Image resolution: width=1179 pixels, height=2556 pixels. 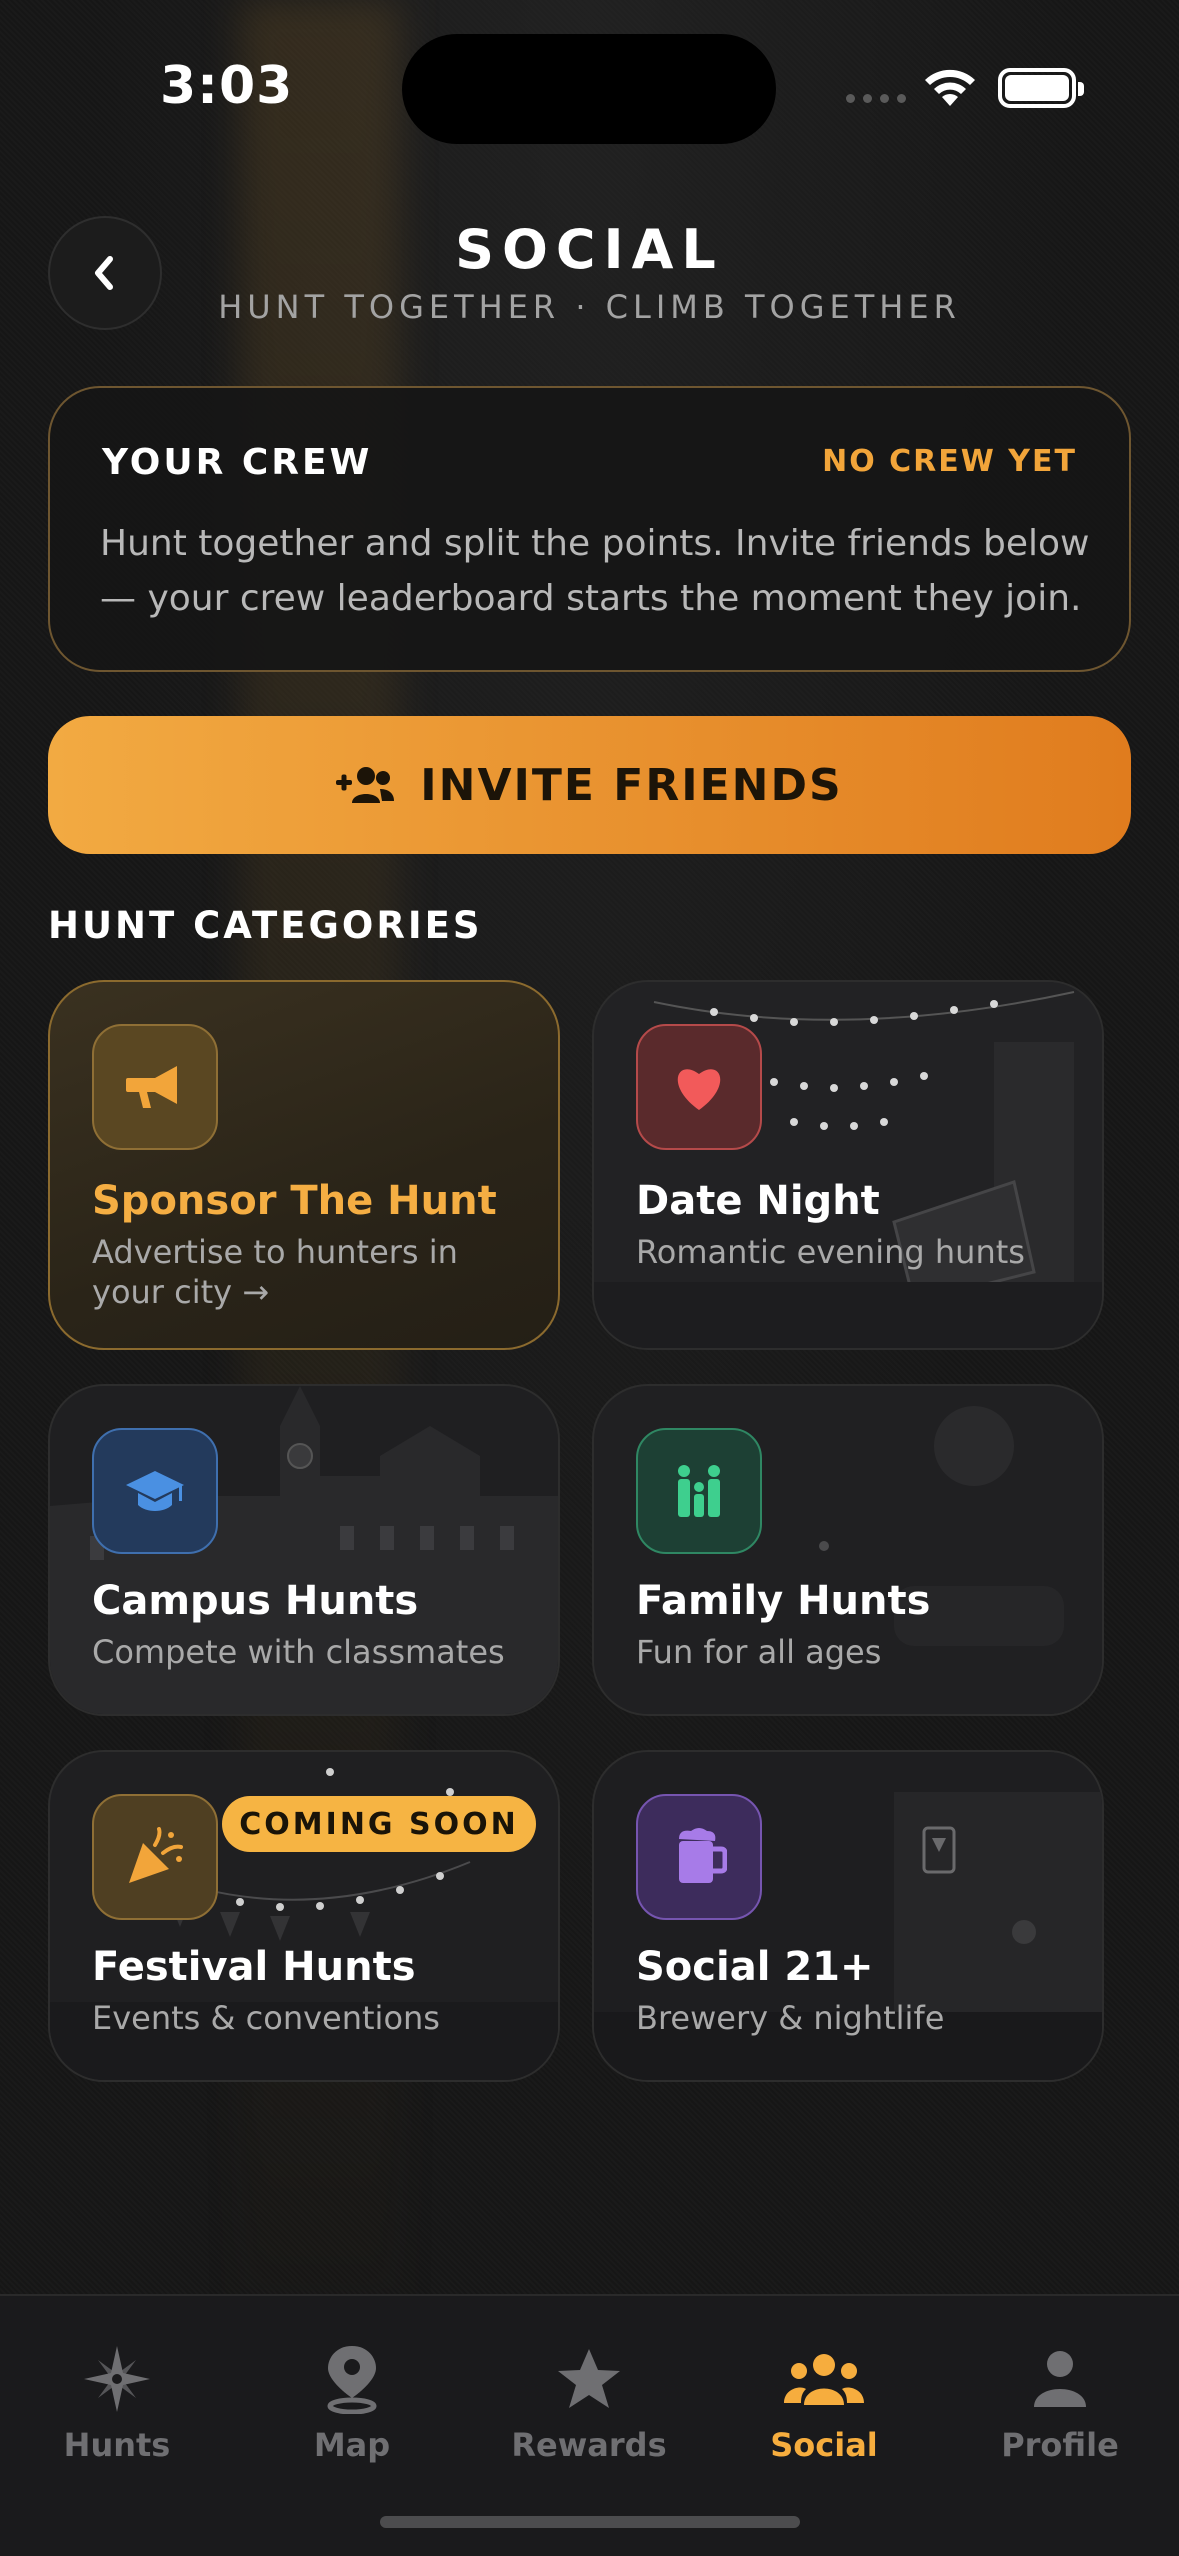 What do you see at coordinates (117, 2379) in the screenshot?
I see `compass-star-icon` at bounding box center [117, 2379].